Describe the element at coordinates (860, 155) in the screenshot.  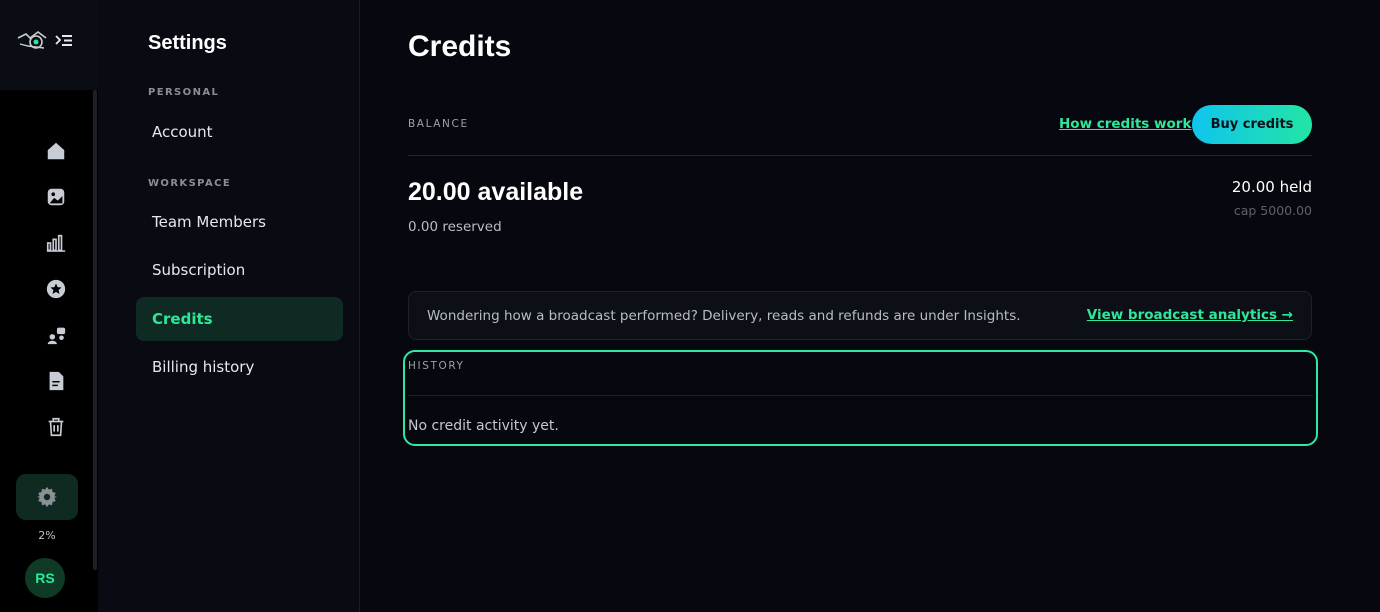
I see `balance-divider` at that location.